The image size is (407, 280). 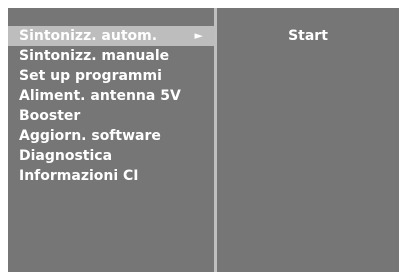 I want to click on menu-item-sintonizz-manuale: Sintonizz. manuale, so click(x=111, y=56).